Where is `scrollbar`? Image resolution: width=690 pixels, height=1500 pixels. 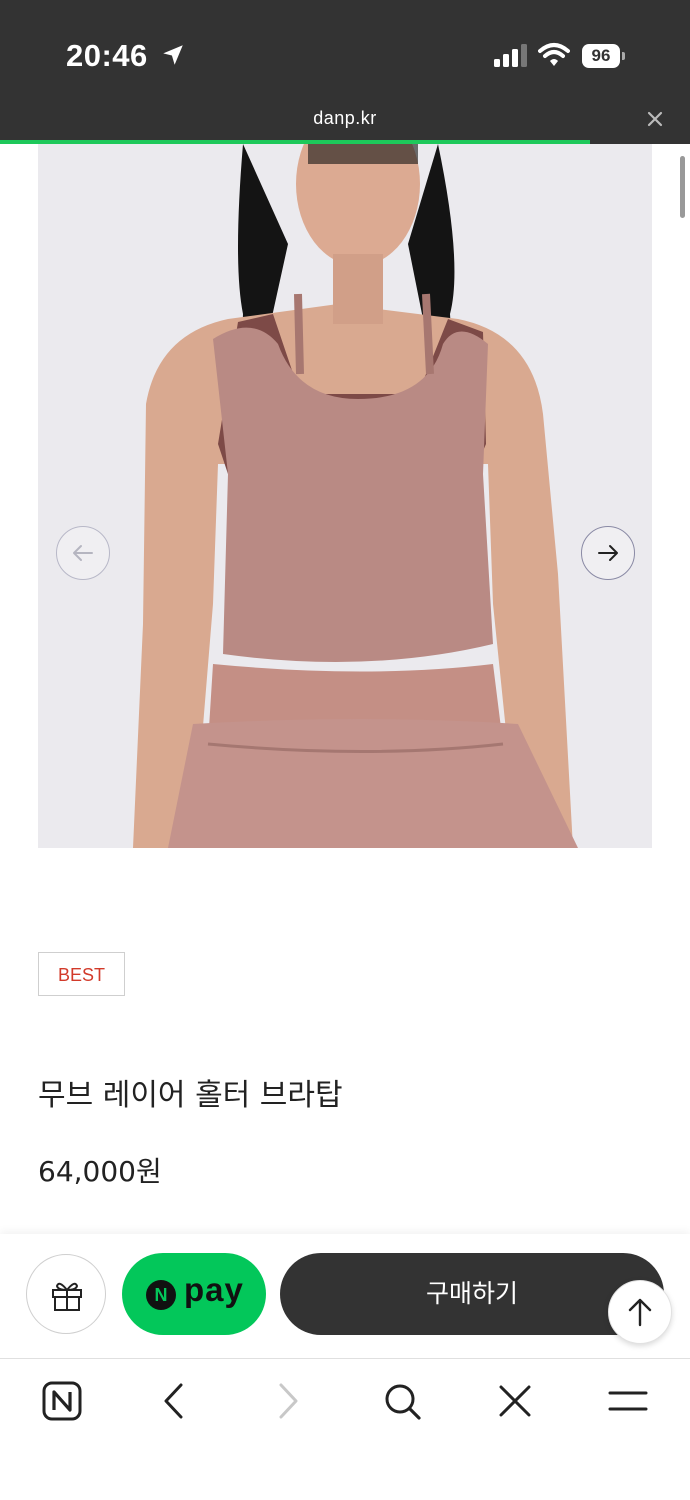 scrollbar is located at coordinates (682, 187).